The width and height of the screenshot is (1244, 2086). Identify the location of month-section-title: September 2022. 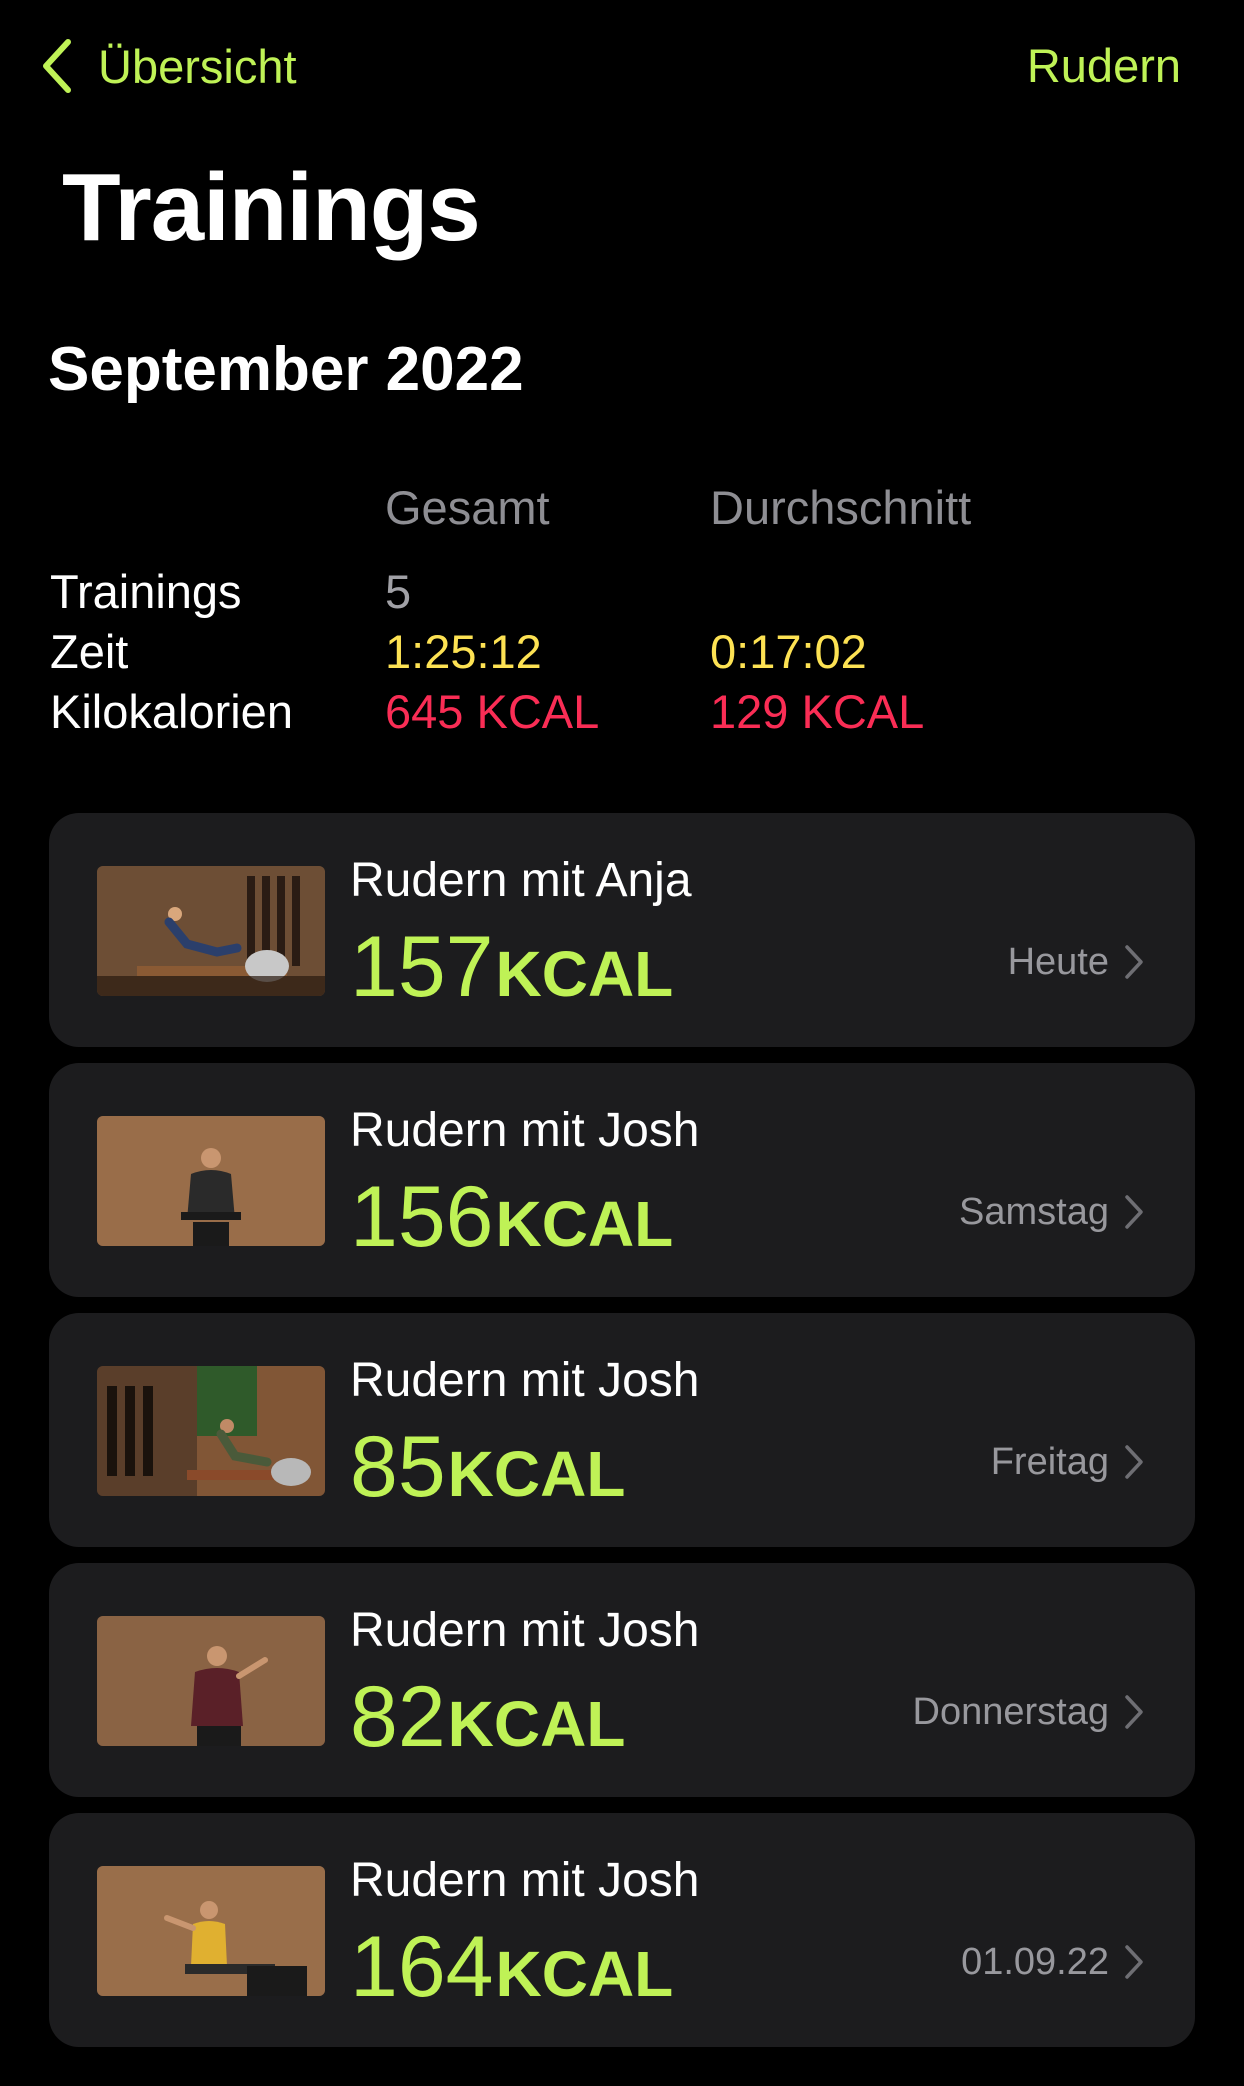
(286, 369).